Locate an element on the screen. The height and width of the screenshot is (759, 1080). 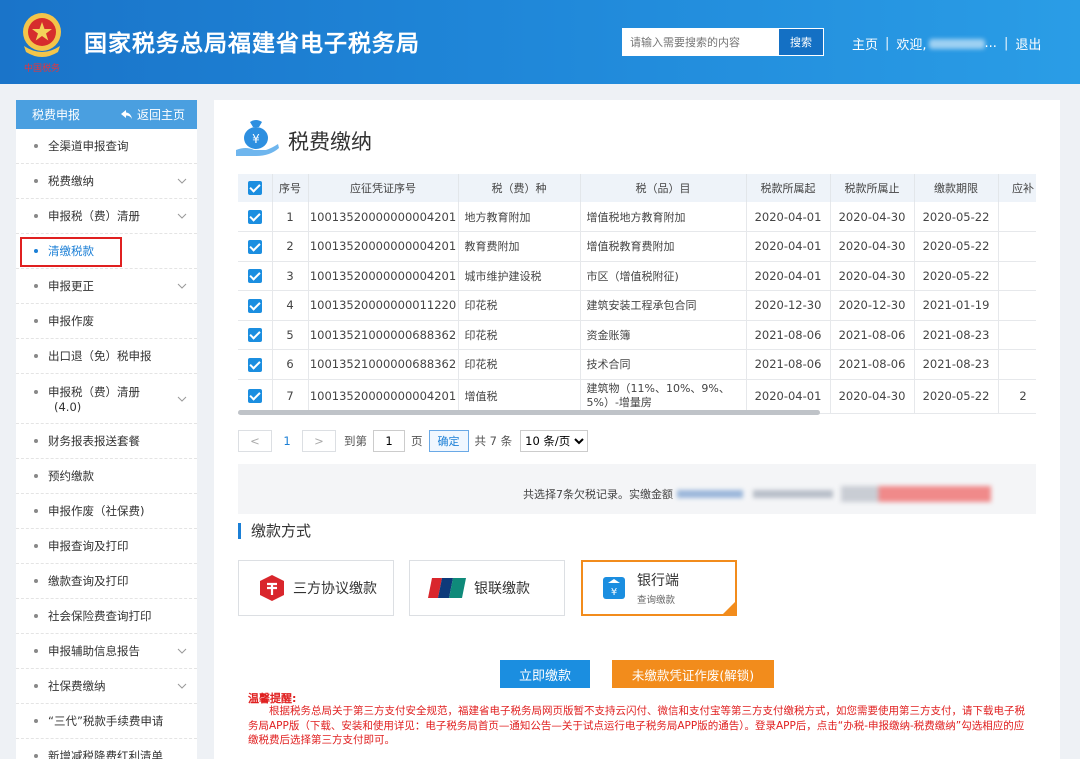
search-button: 搜索 is located at coordinates (801, 42).